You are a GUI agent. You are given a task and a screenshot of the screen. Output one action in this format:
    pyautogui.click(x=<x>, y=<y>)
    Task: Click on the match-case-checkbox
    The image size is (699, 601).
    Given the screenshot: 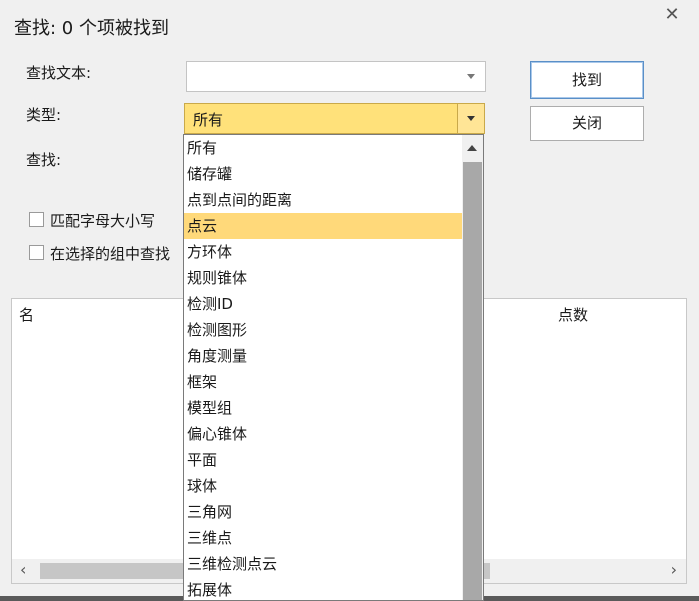 What is the action you would take?
    pyautogui.click(x=36, y=219)
    